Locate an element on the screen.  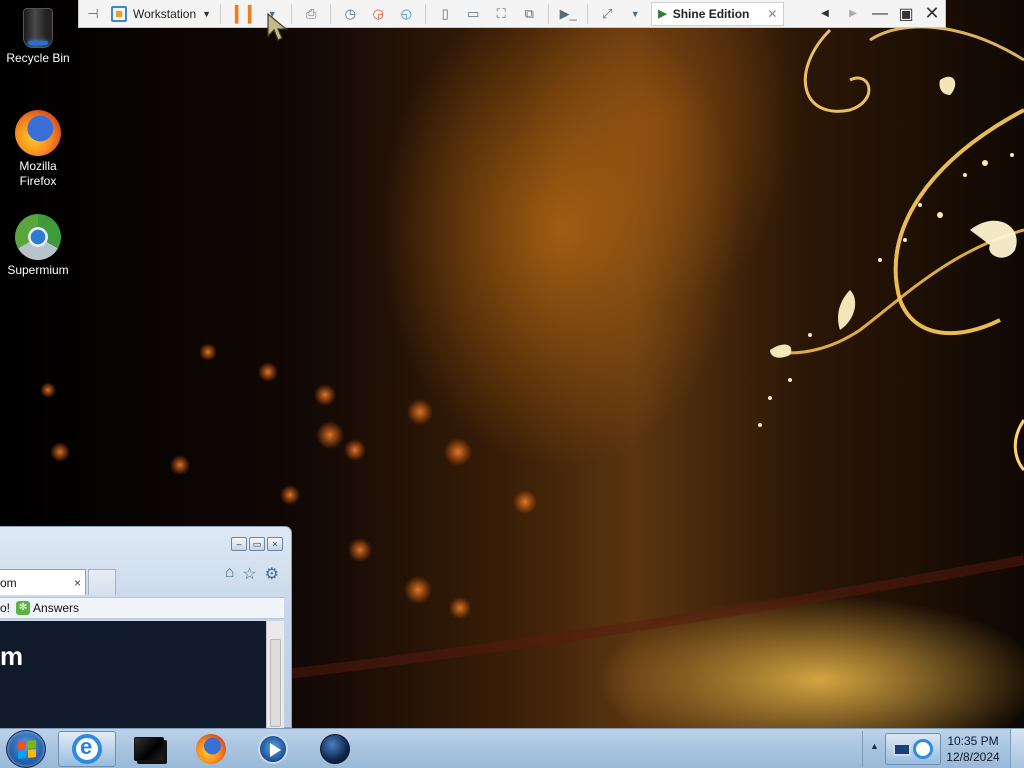
show-thumbnail-bar-button: ▭ is located at coordinates (473, 14).